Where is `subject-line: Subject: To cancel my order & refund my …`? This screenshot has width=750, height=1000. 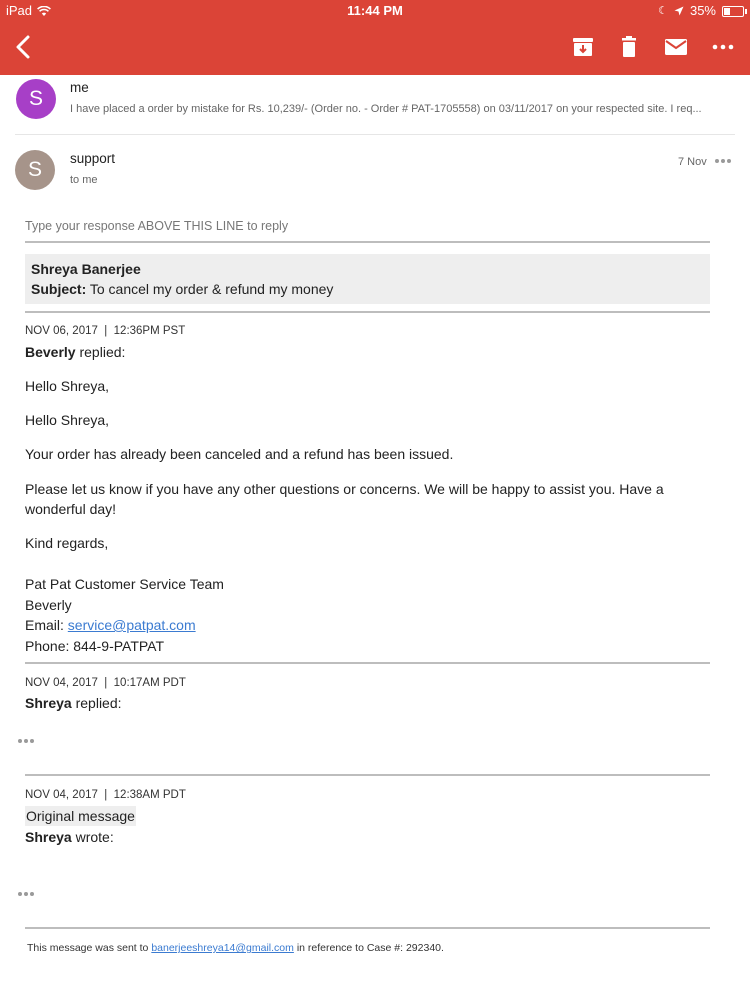
subject-line: Subject: To cancel my order & refund my … is located at coordinates (182, 289).